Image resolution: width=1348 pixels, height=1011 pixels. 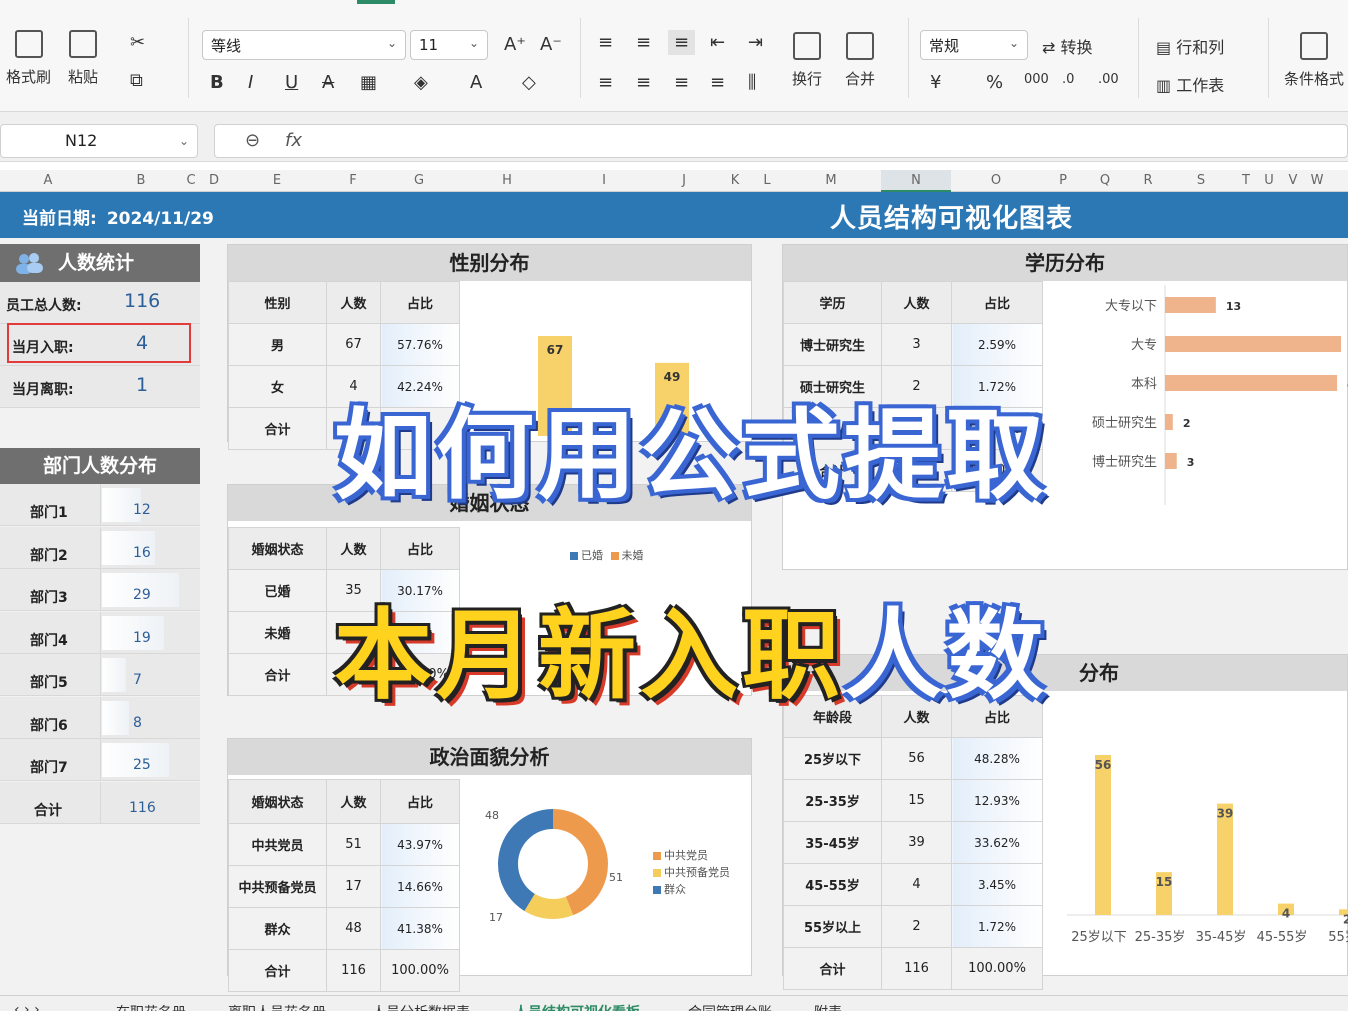 I want to click on column-header: I, so click(x=604, y=180).